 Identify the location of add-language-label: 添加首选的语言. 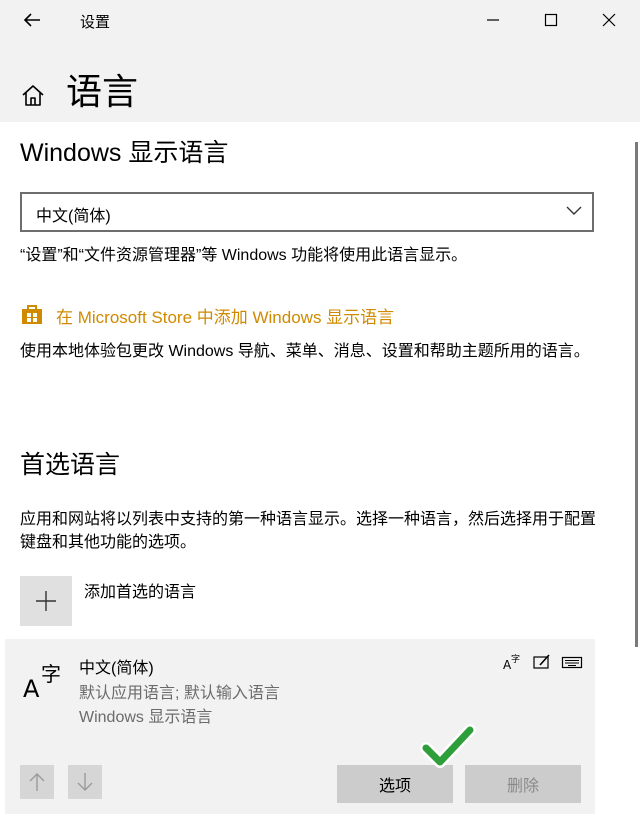
(140, 590).